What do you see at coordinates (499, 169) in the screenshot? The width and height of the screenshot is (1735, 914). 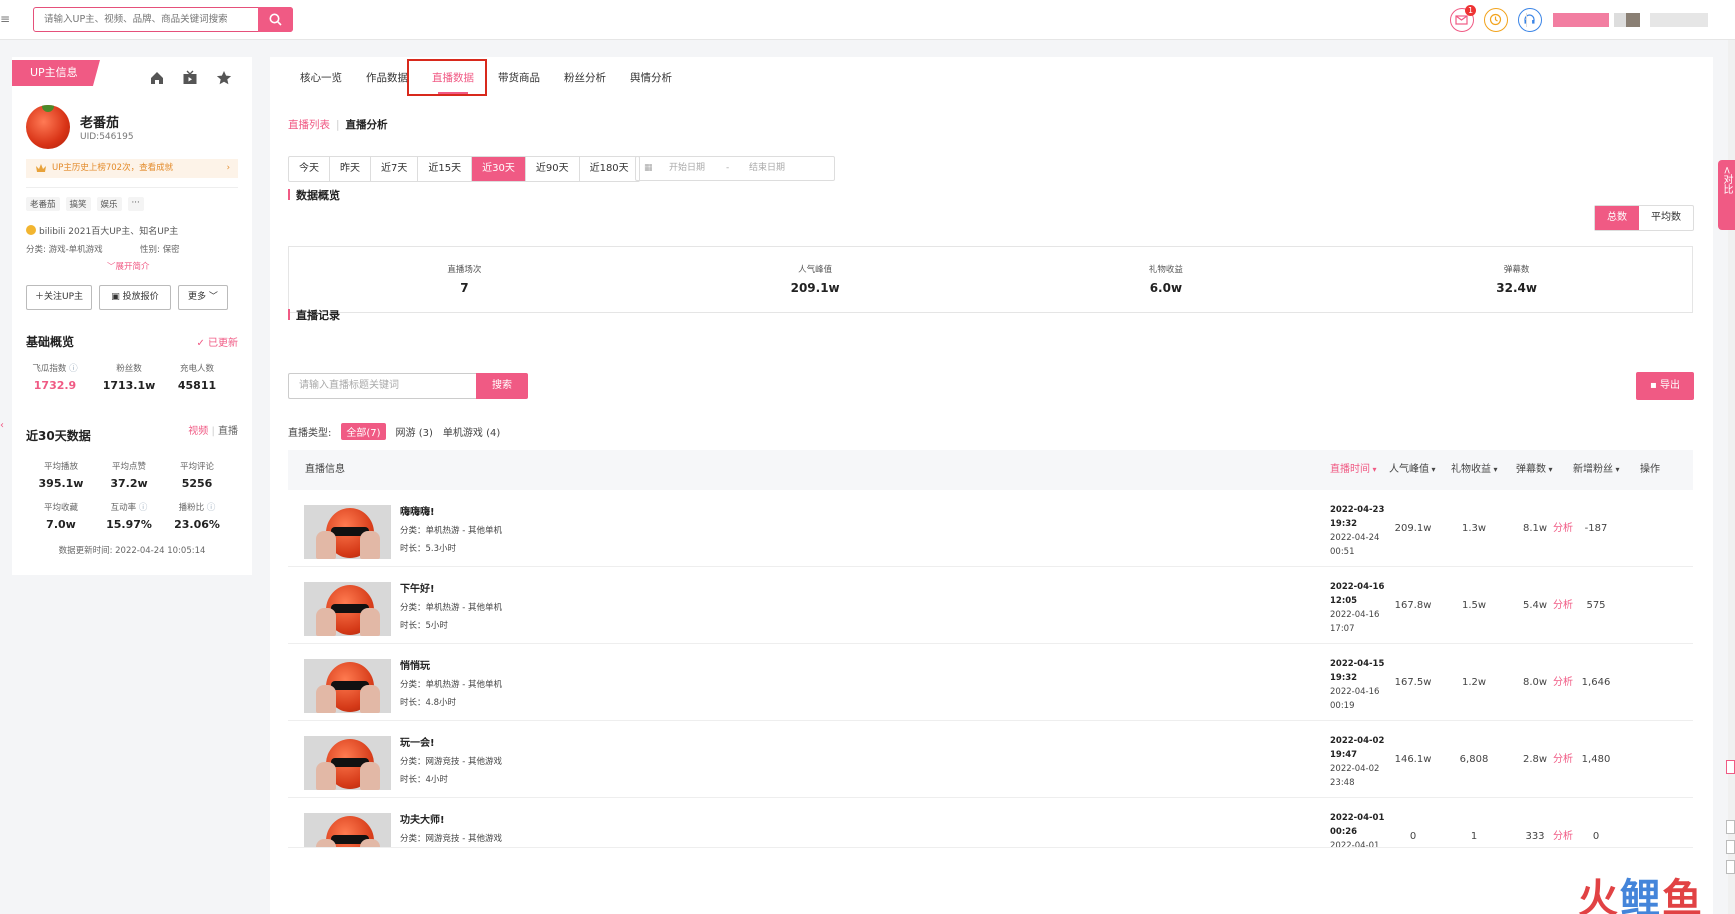 I see `range-30d: 近30天` at bounding box center [499, 169].